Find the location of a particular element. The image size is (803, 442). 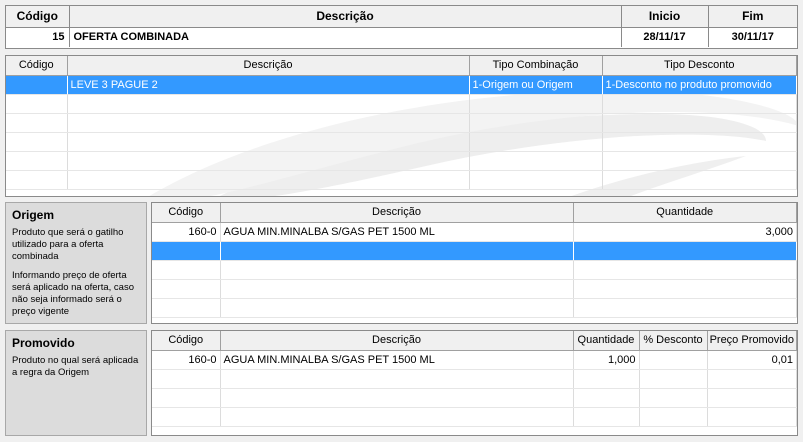

header-col-descricao: Descrição is located at coordinates (345, 17).